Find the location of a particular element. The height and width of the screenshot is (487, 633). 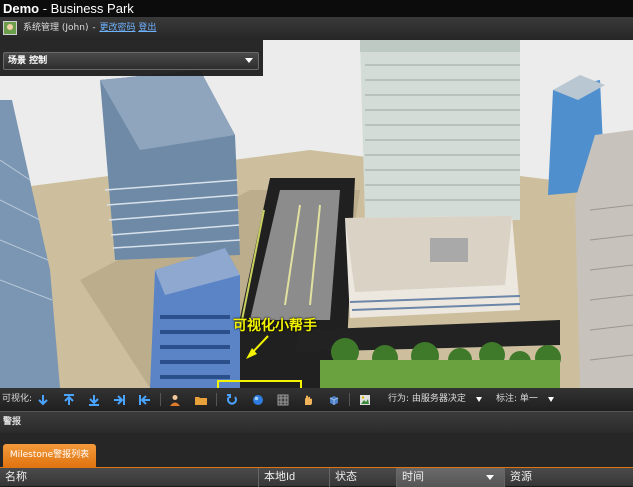

image-icon is located at coordinates (365, 399).